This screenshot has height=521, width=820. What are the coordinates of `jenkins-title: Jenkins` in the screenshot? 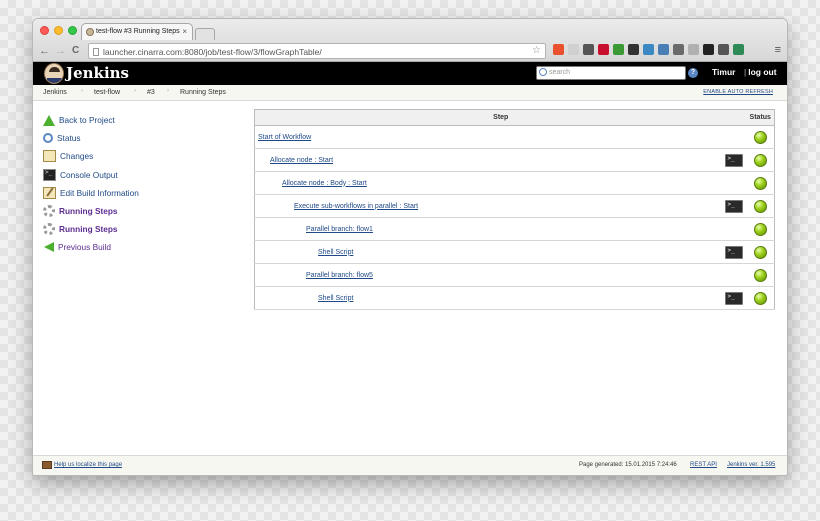 It's located at (97, 73).